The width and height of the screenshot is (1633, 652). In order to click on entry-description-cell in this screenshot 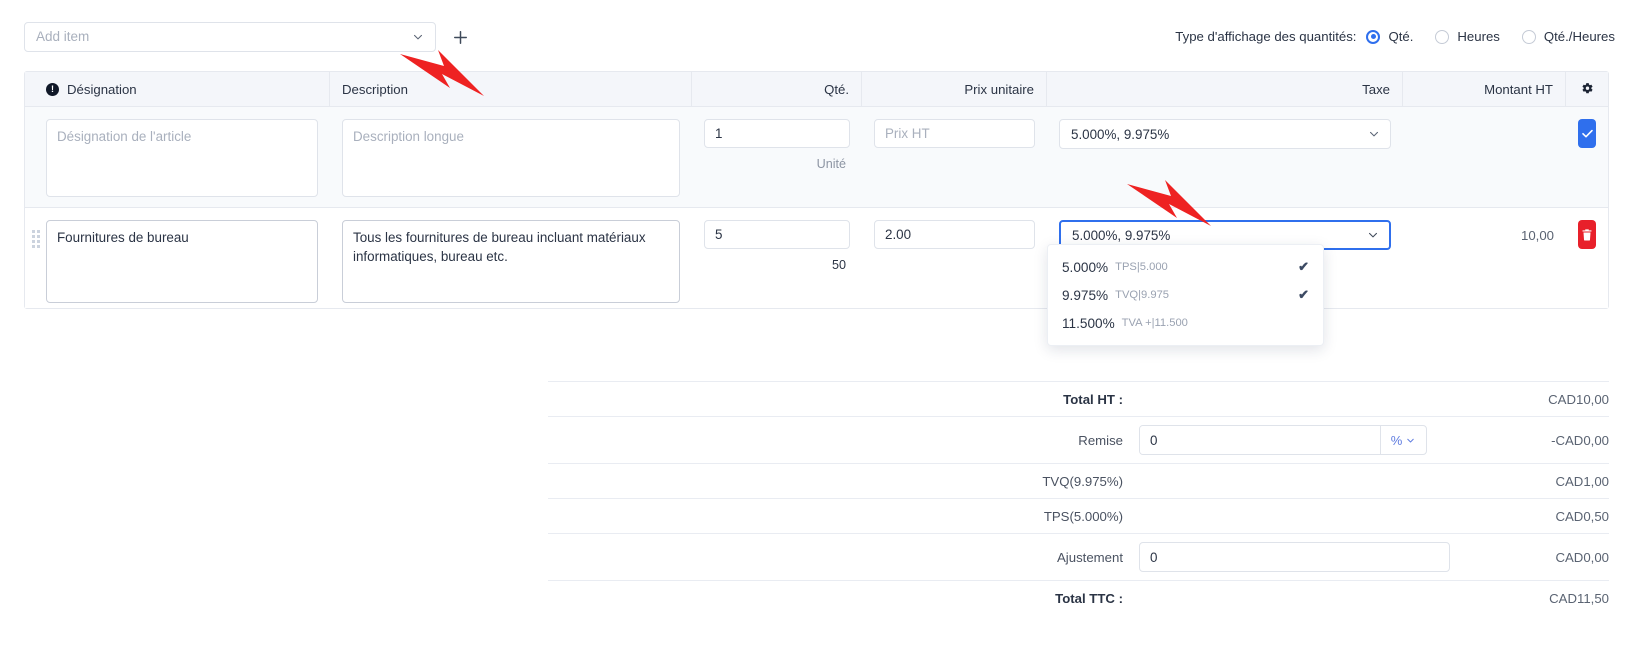, I will do `click(511, 157)`.